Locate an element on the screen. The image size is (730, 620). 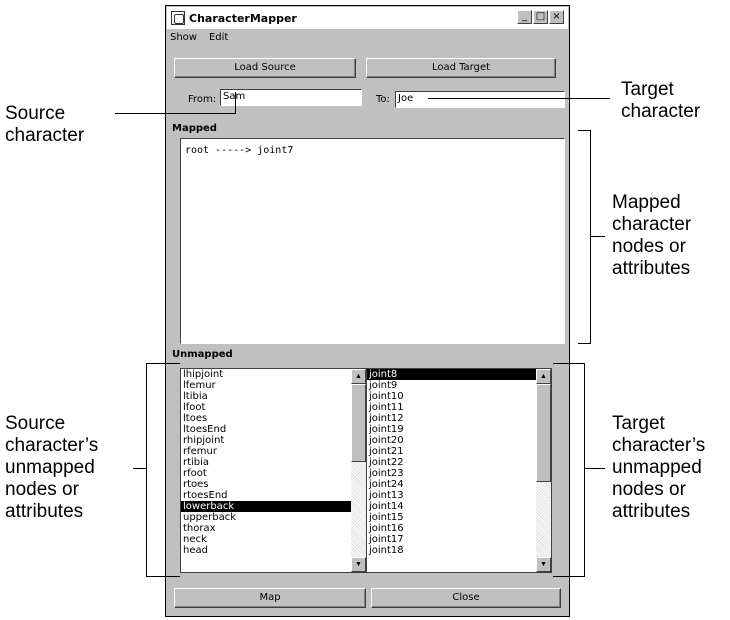
list-item: joint17 is located at coordinates (451, 539).